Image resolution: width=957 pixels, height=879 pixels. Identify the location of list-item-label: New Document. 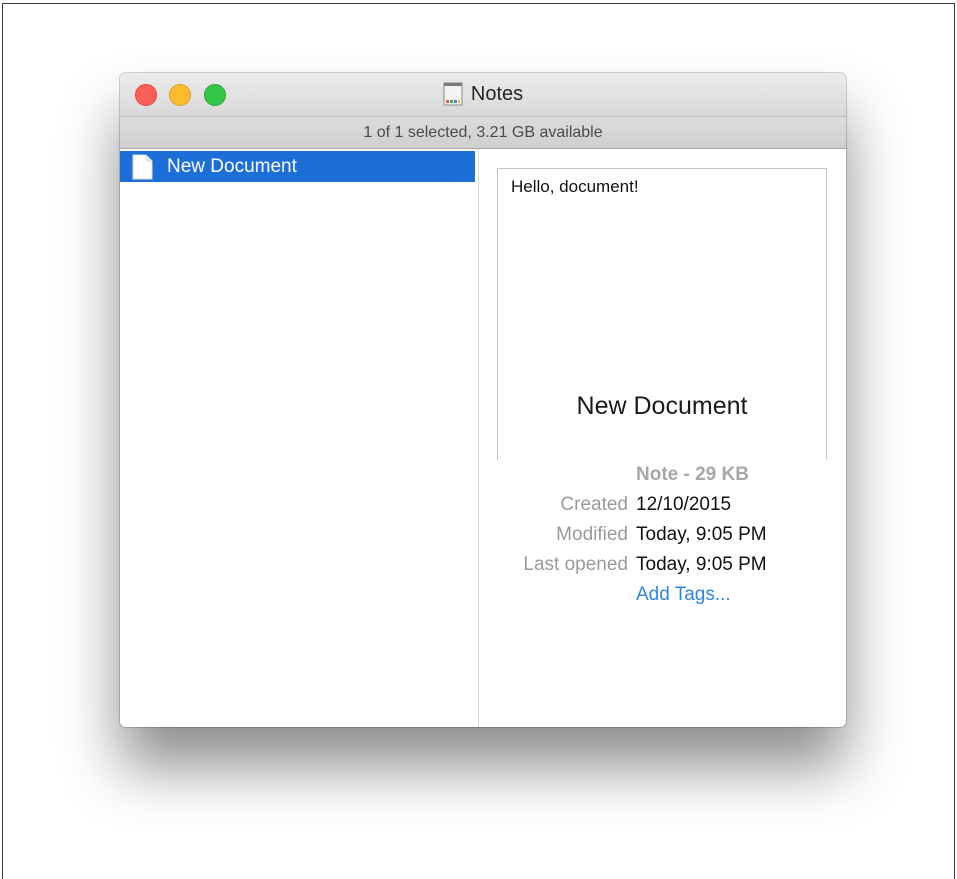
(232, 166).